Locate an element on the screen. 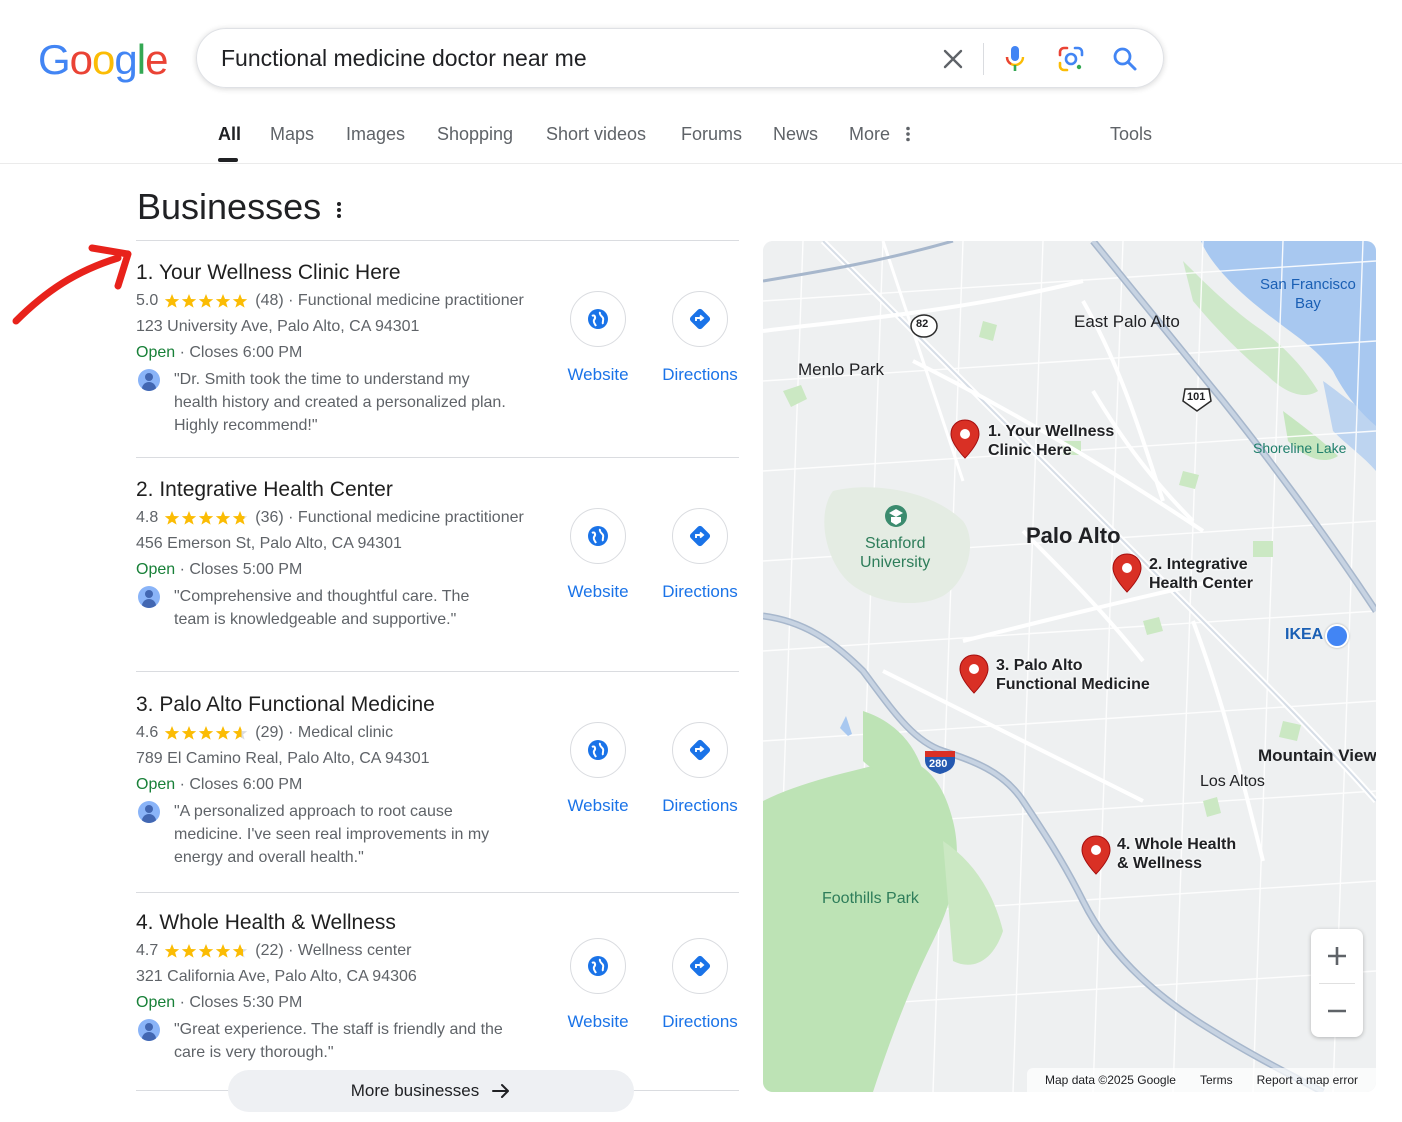 The image size is (1402, 1122). business-category: · Functional medicine practitioner is located at coordinates (406, 517).